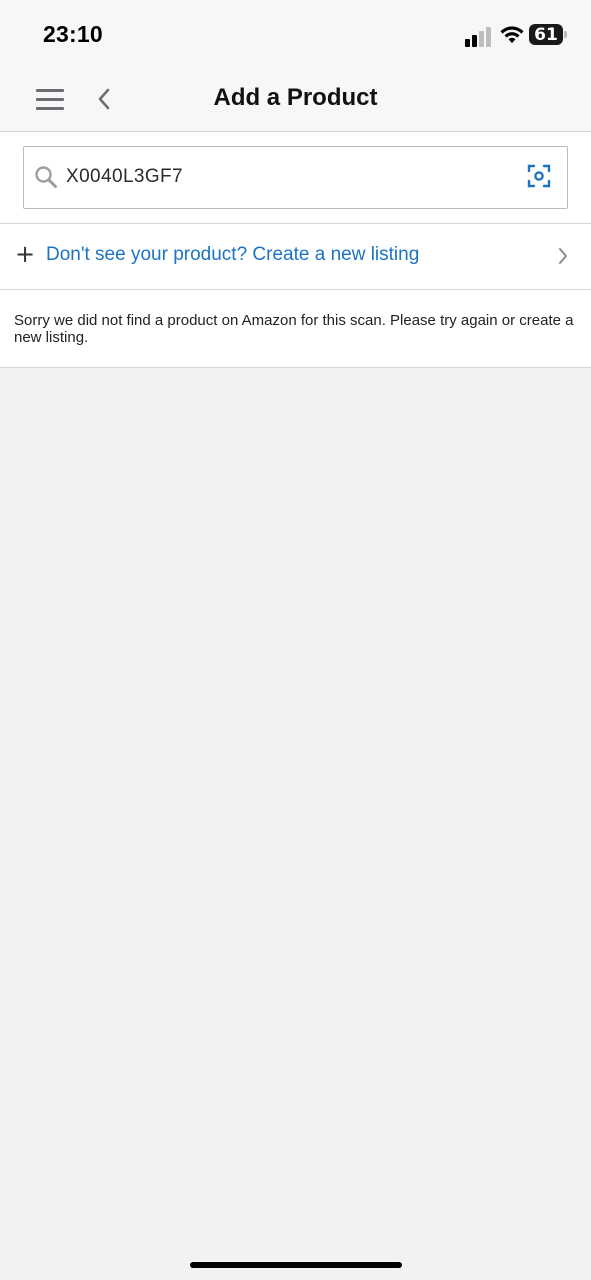 Image resolution: width=591 pixels, height=1280 pixels. I want to click on search-value: X0040L3GF7, so click(124, 177).